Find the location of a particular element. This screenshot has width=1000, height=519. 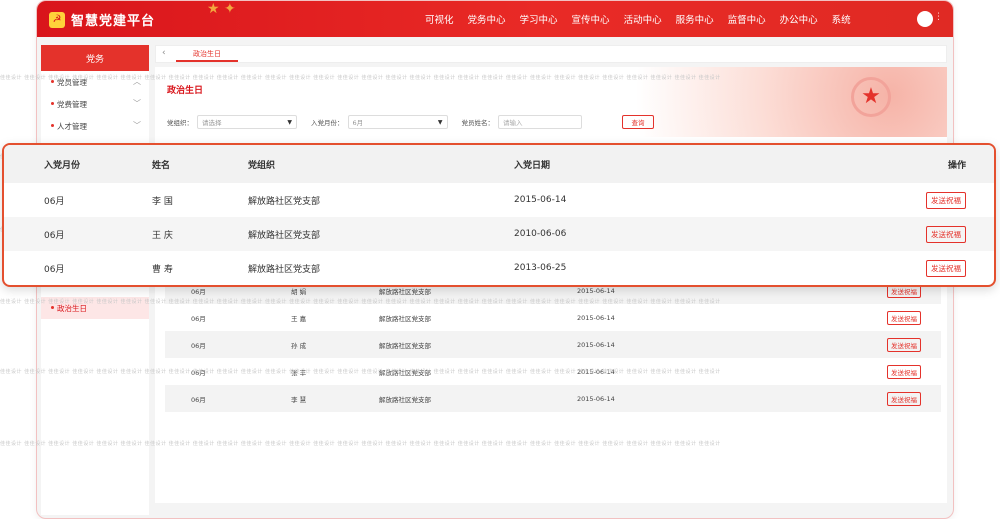

avatar is located at coordinates (925, 19).